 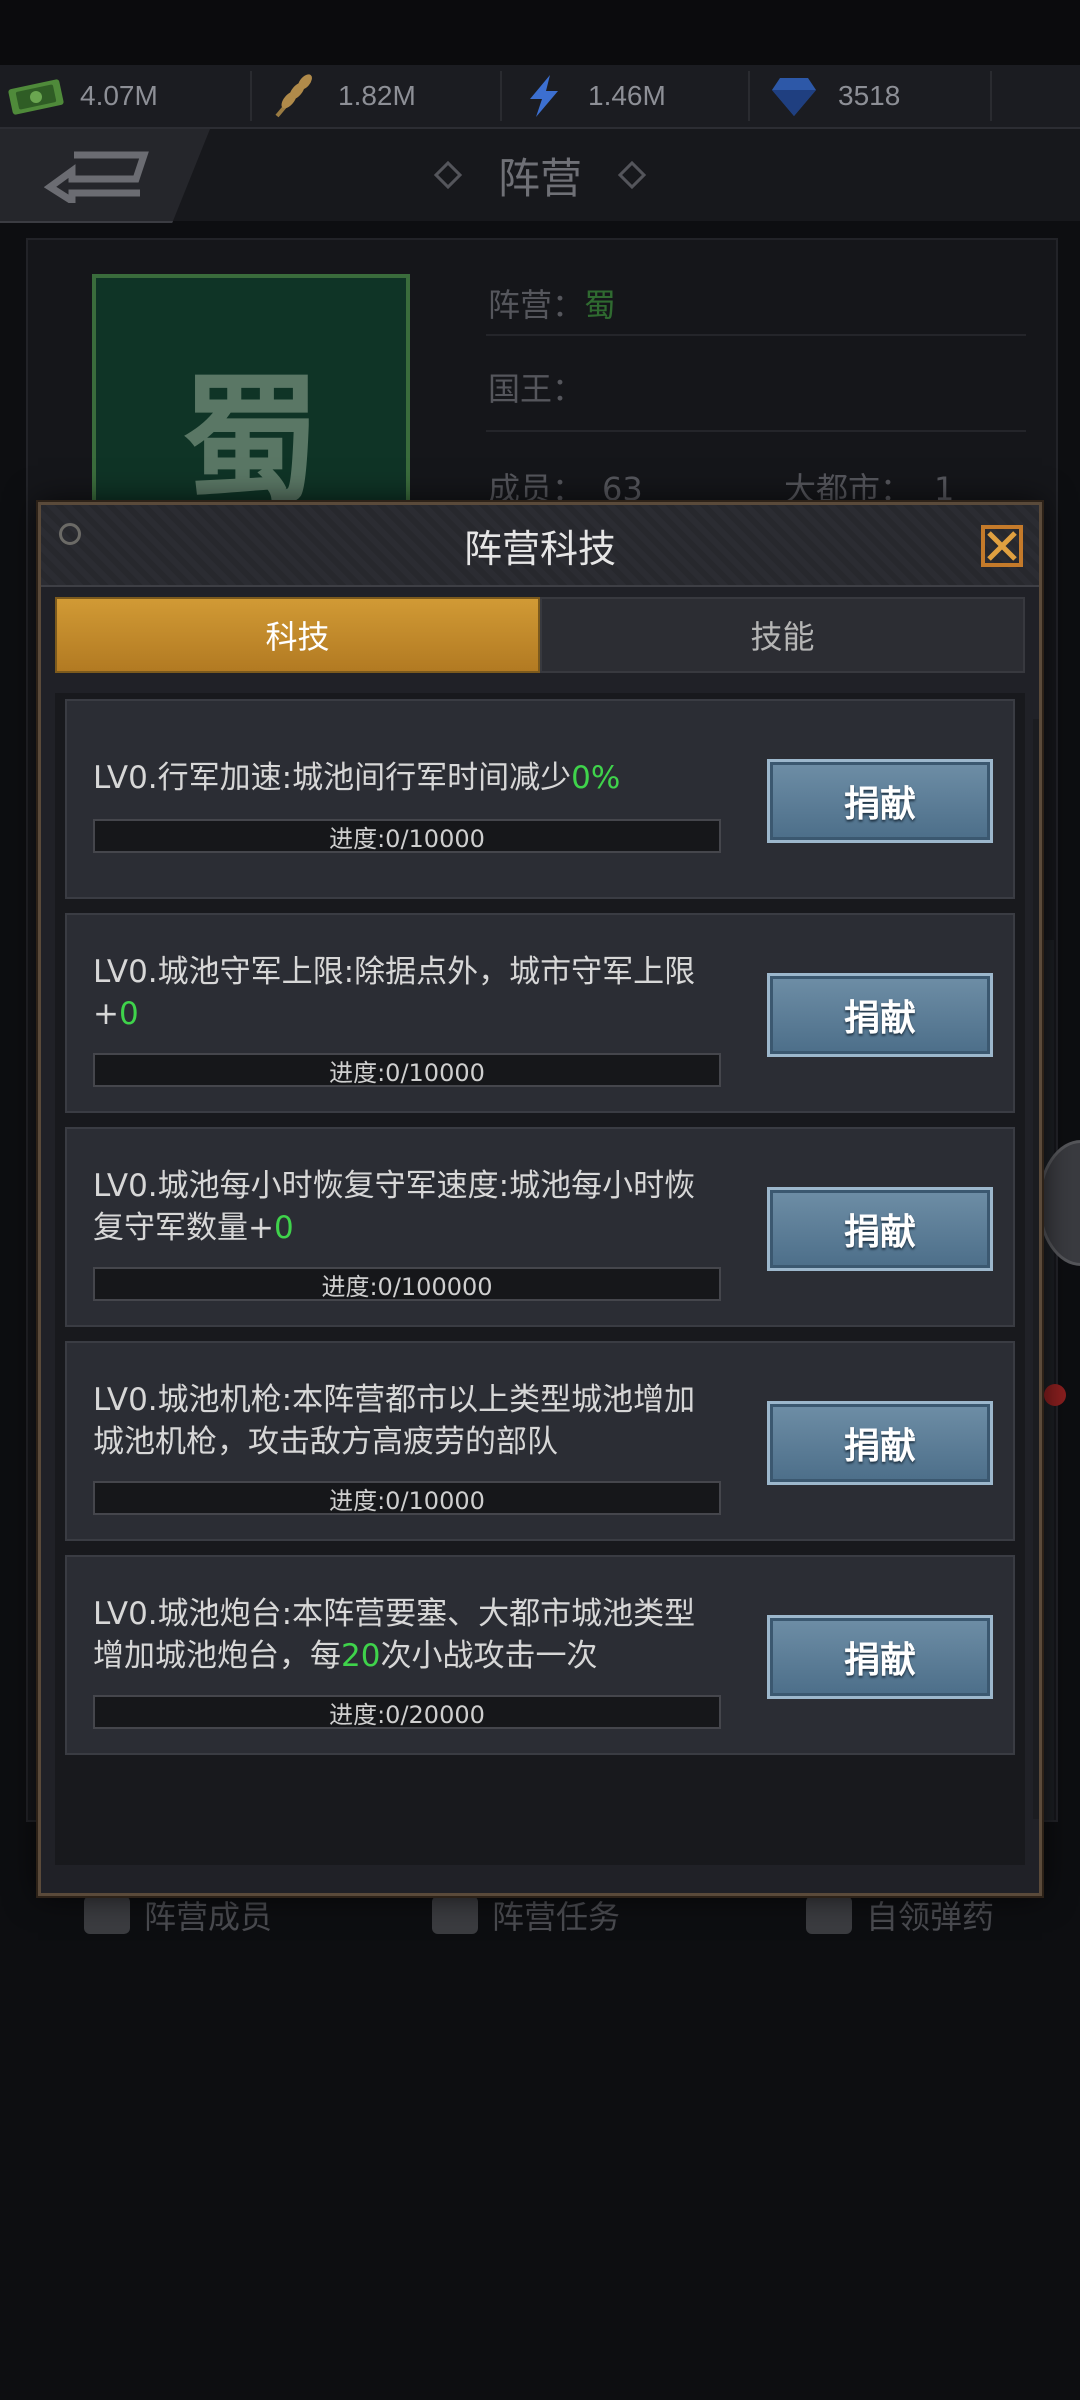 I want to click on dialog-header: 阵营科技, so click(x=540, y=546).